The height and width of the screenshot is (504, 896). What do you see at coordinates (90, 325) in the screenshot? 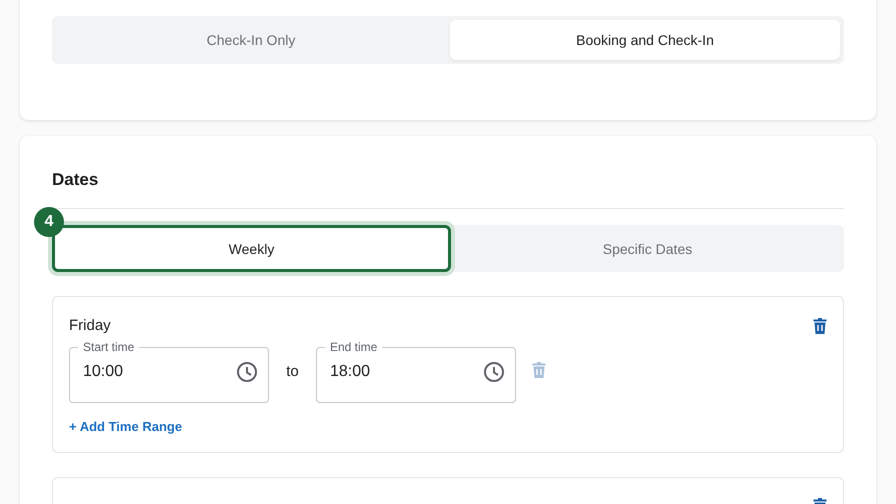
I see `day-name: Friday` at bounding box center [90, 325].